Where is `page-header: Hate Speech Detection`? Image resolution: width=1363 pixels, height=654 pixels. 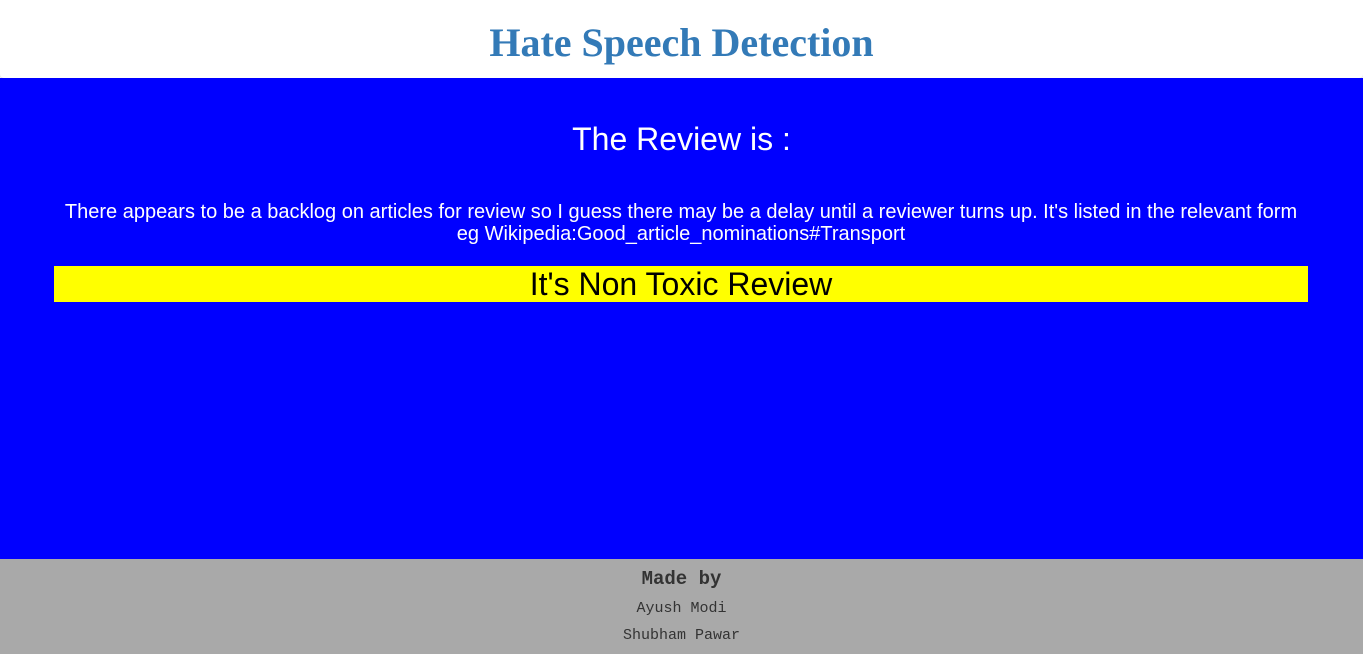 page-header: Hate Speech Detection is located at coordinates (681, 39).